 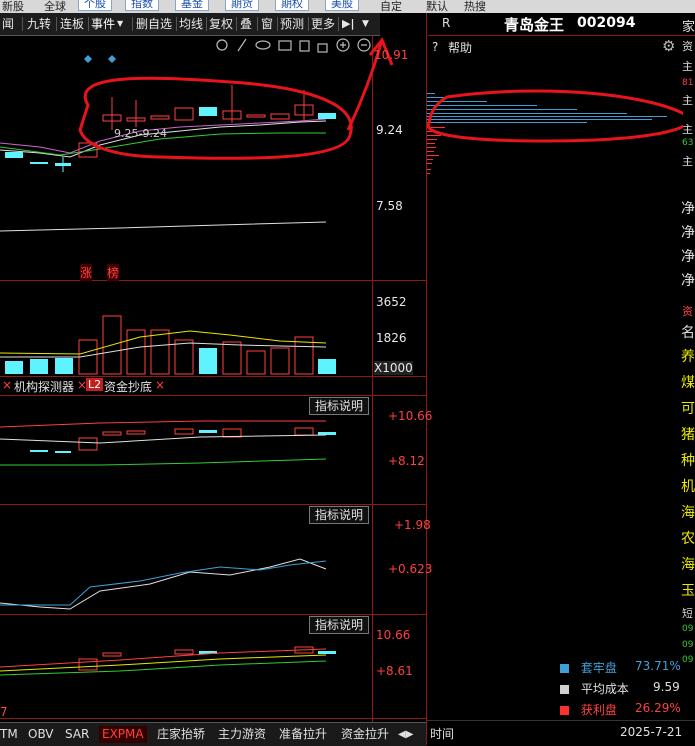 I want to click on panel1-tick-high: +10.66, so click(x=410, y=416).